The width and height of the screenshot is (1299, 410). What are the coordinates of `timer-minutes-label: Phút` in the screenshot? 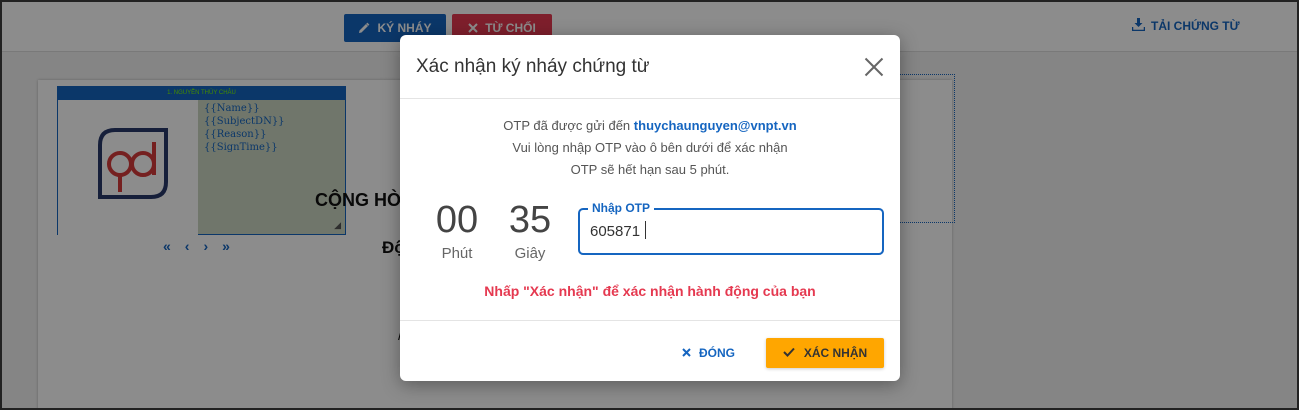 It's located at (457, 253).